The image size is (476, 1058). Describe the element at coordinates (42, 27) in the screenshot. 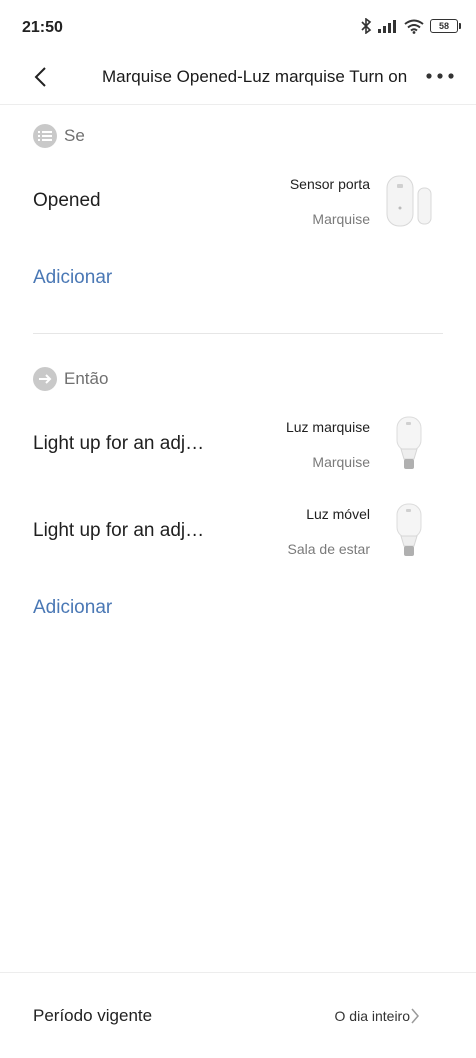

I see `status-time: 21:50` at that location.